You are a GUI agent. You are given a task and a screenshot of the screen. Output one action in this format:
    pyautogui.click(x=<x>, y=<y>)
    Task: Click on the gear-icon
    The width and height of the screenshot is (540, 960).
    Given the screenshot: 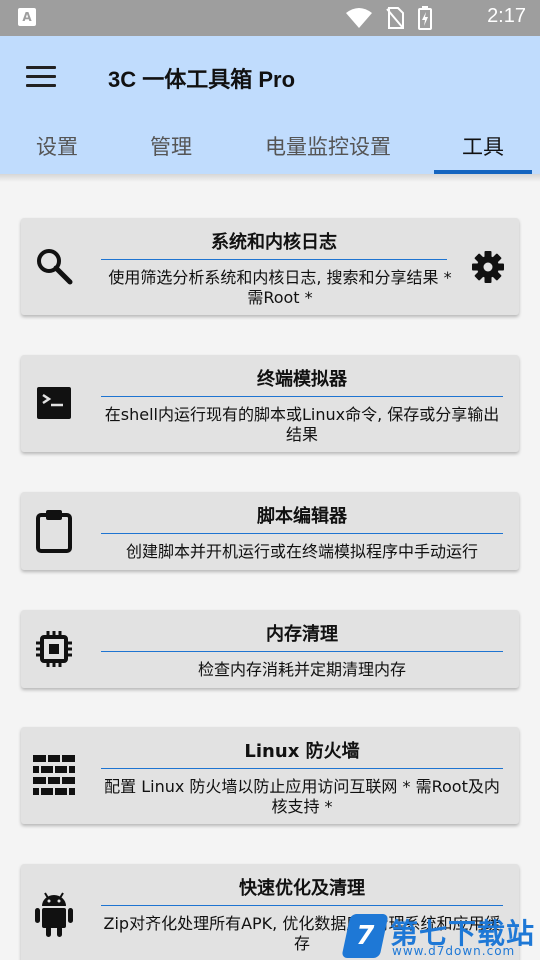 What is the action you would take?
    pyautogui.click(x=488, y=267)
    